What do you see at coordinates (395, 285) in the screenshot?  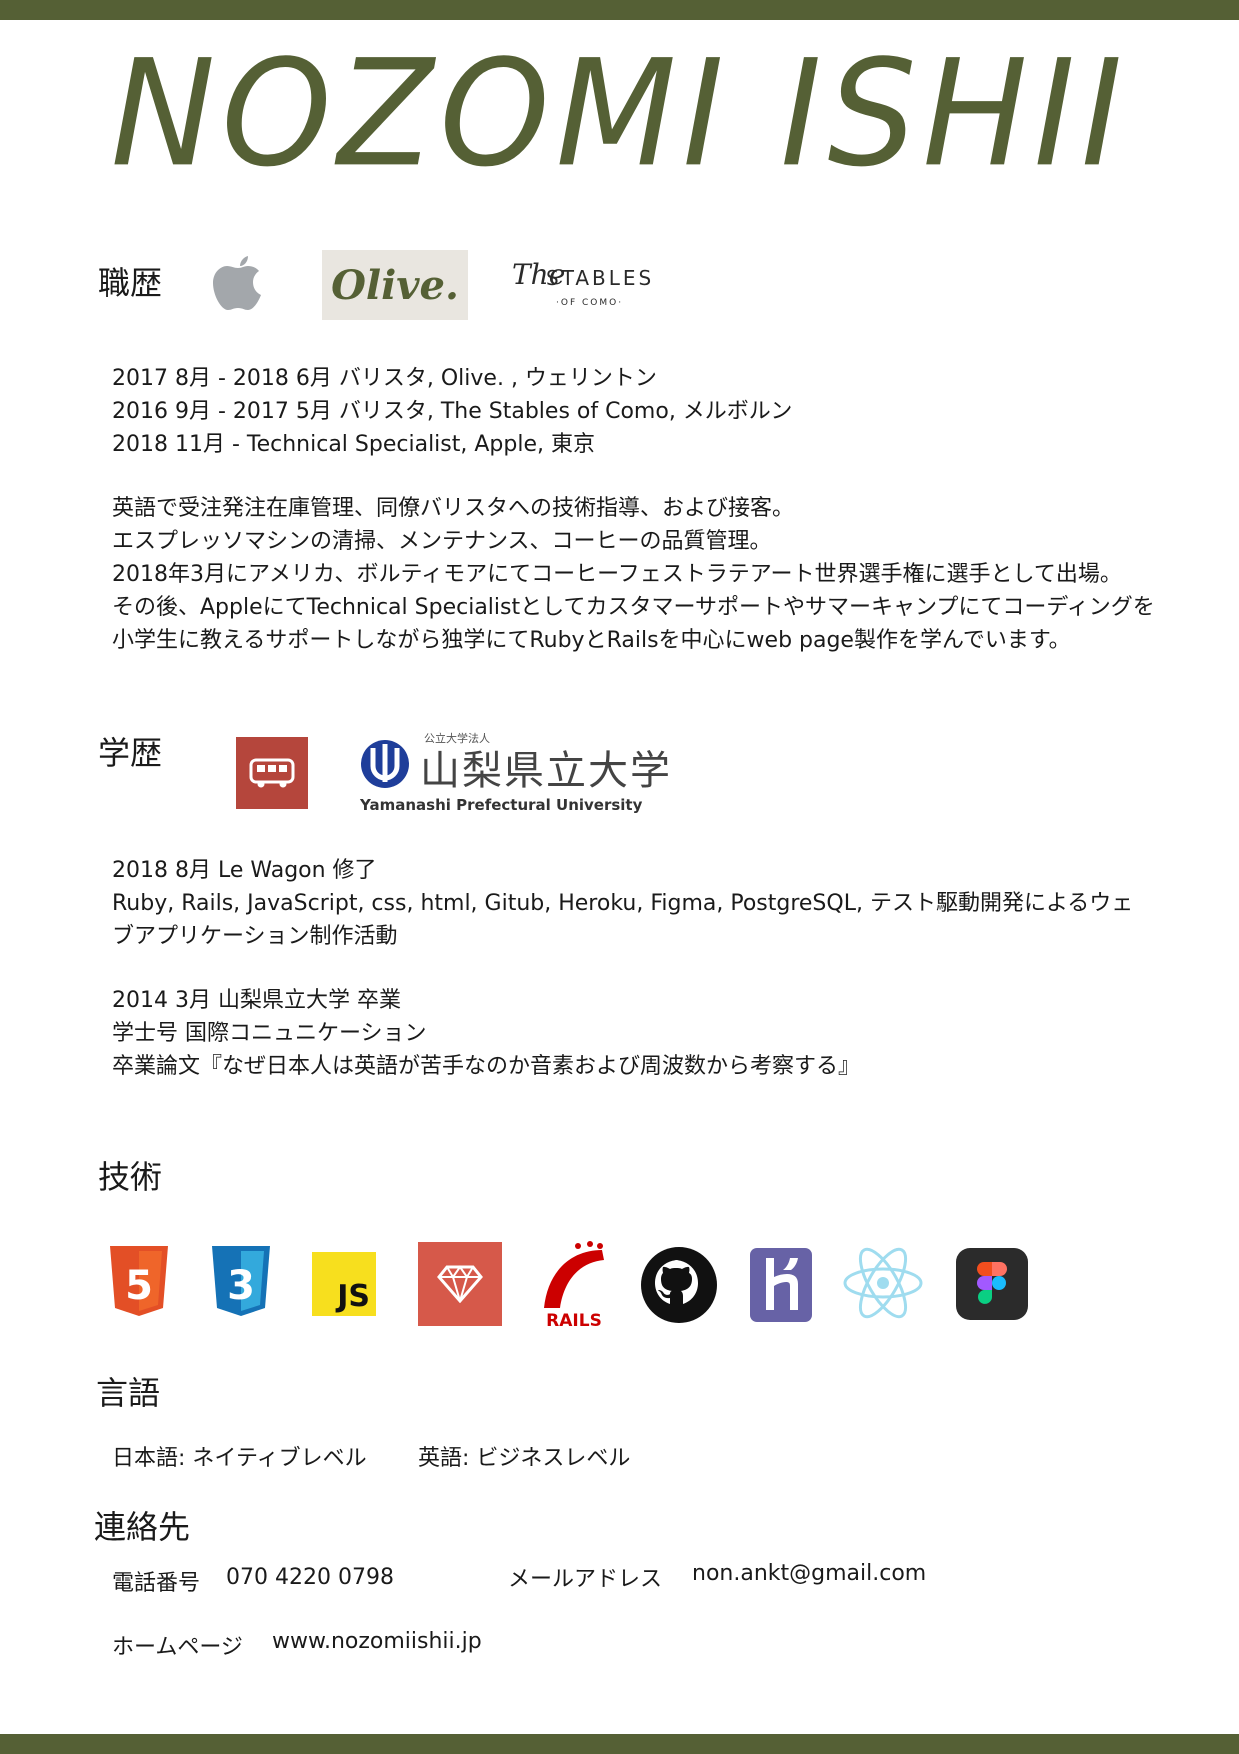 I see `olive-logo: Olive.` at bounding box center [395, 285].